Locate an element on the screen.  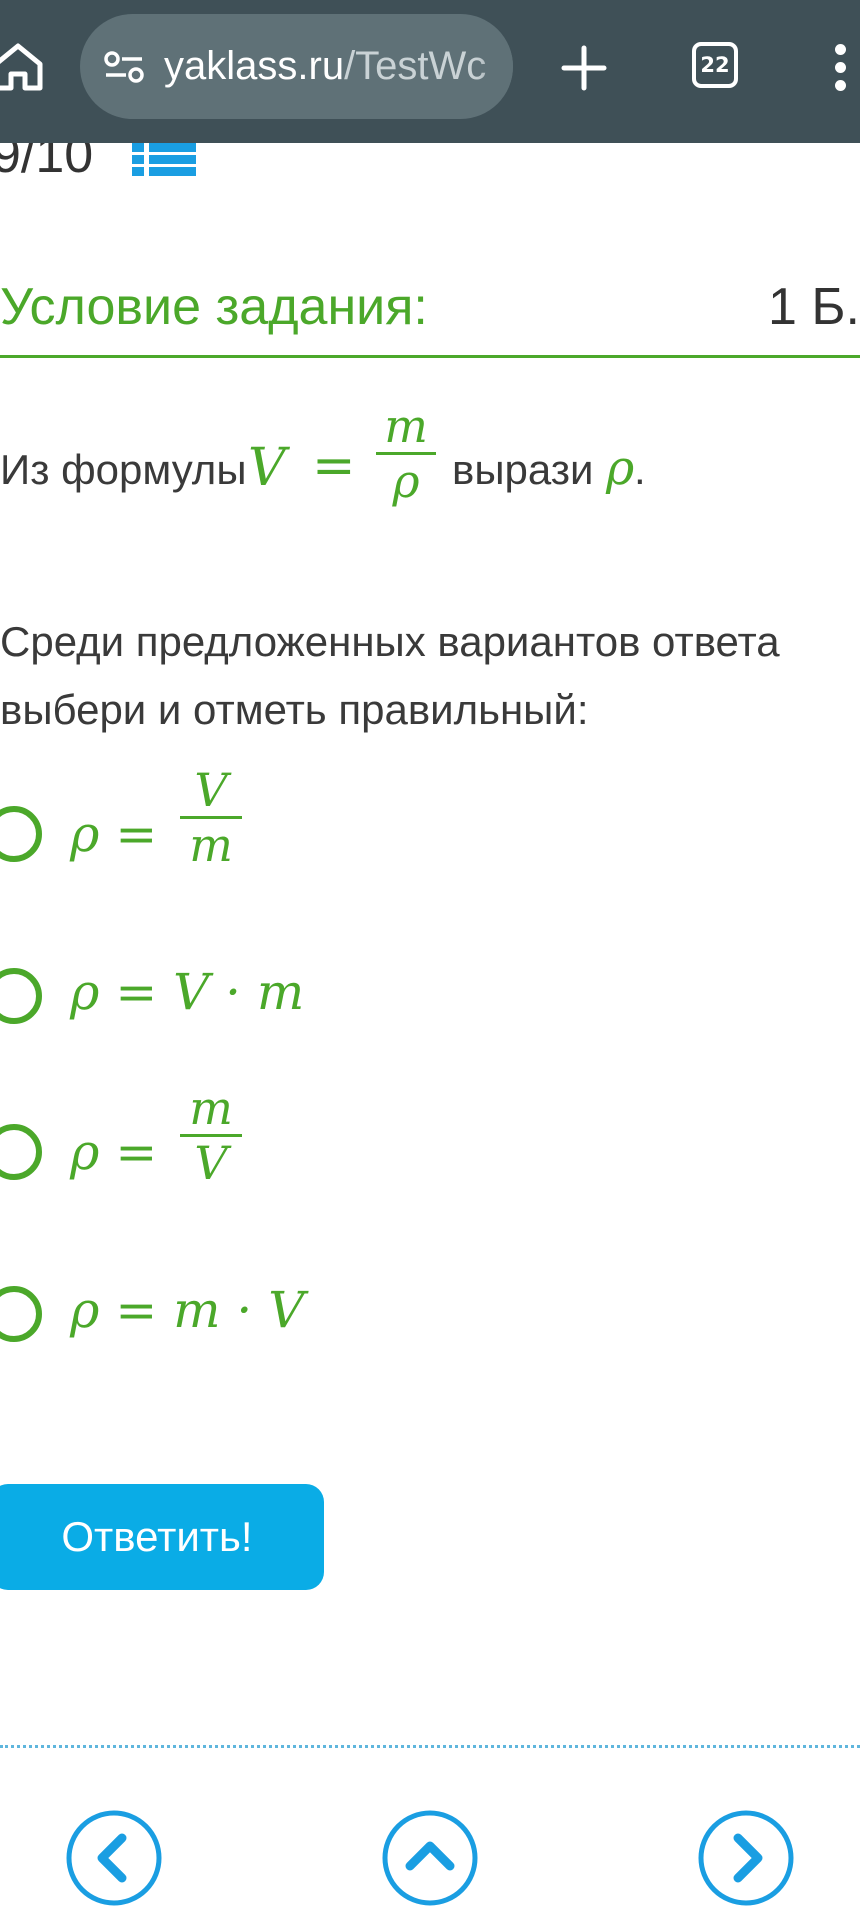
previous-button is located at coordinates (114, 1858).